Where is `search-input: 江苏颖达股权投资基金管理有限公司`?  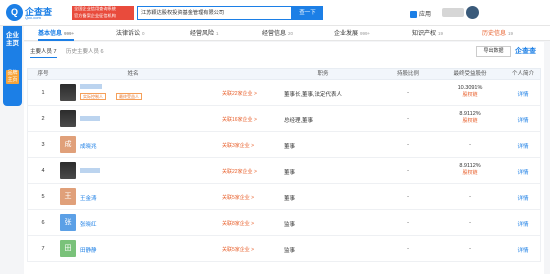
search-input: 江苏颖达股权投资基金管理有限公司 is located at coordinates (214, 13).